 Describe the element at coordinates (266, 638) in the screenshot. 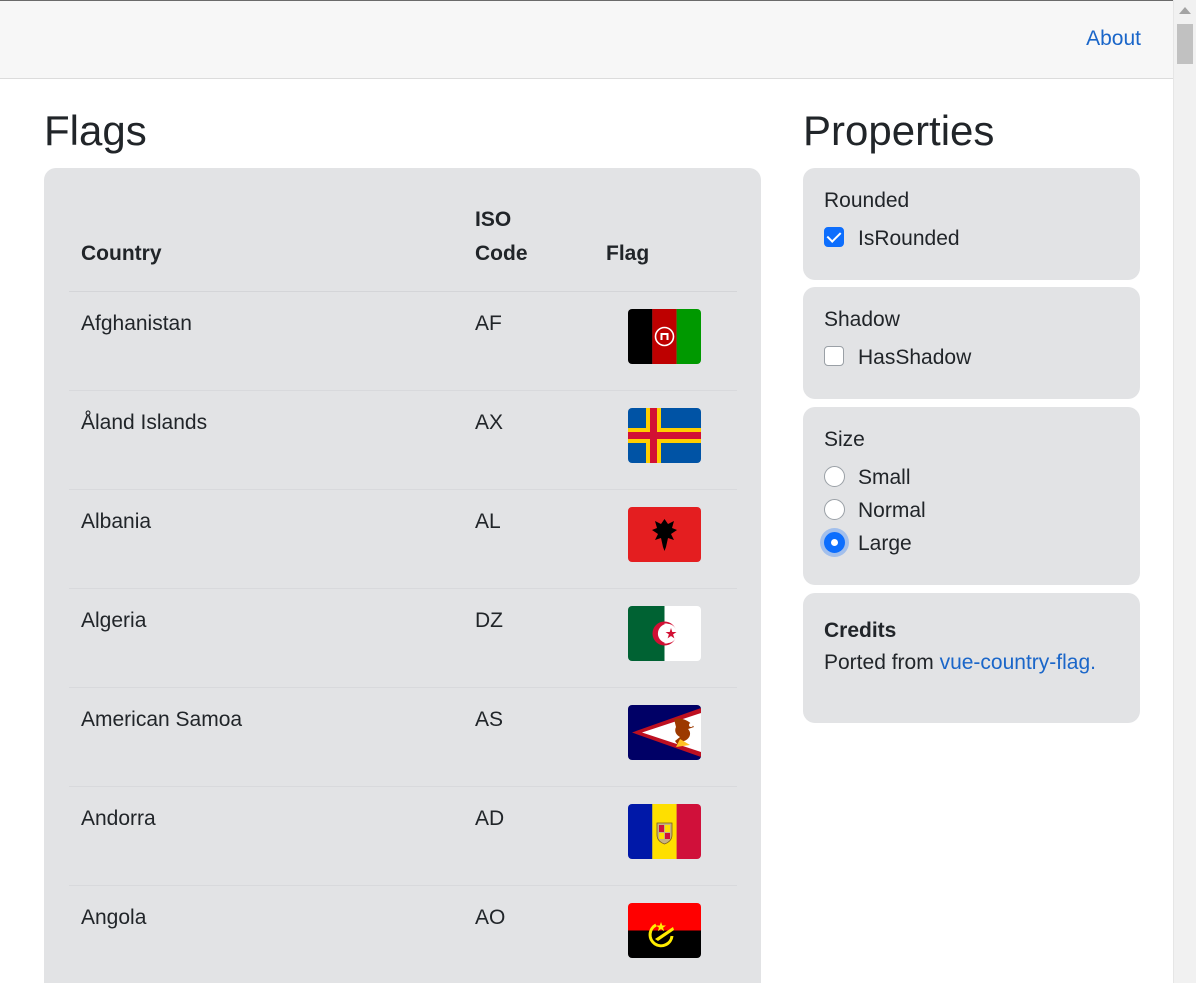

I see `country-name: Algeria` at that location.